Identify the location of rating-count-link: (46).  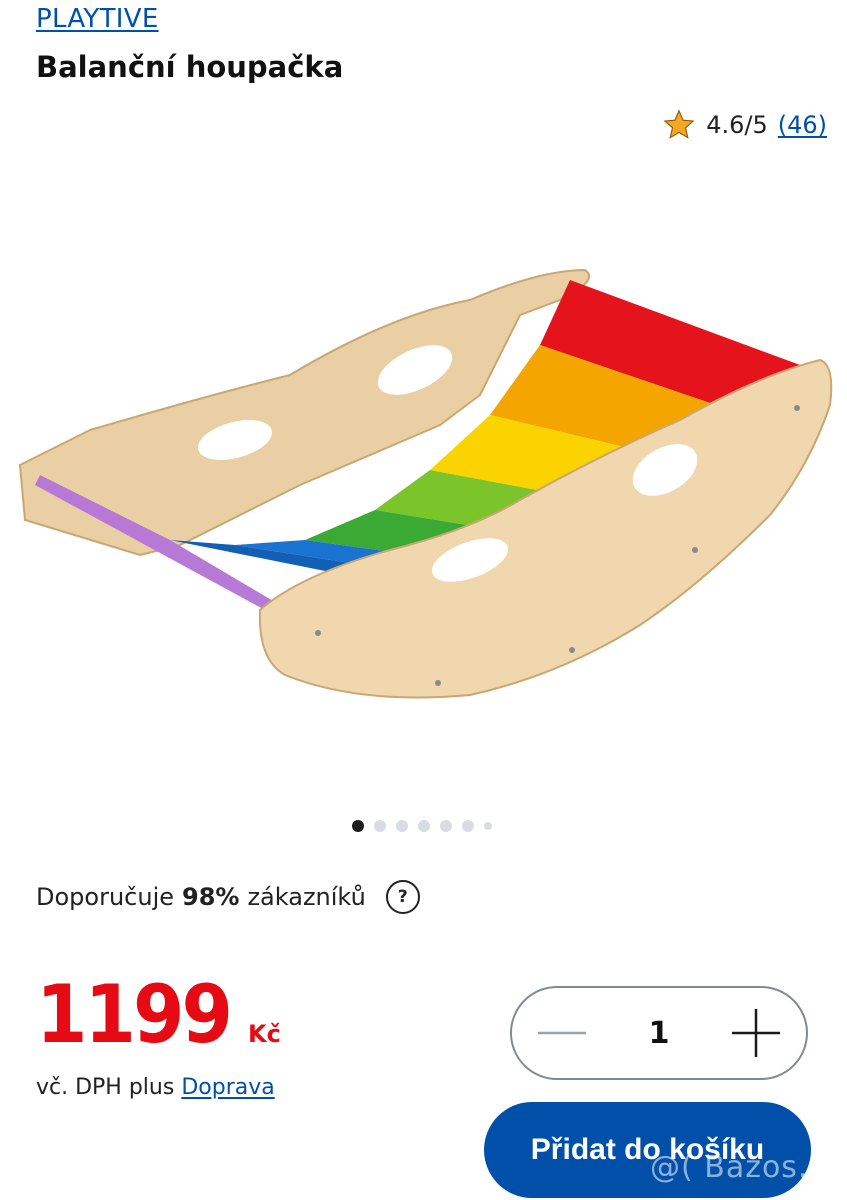
(802, 125).